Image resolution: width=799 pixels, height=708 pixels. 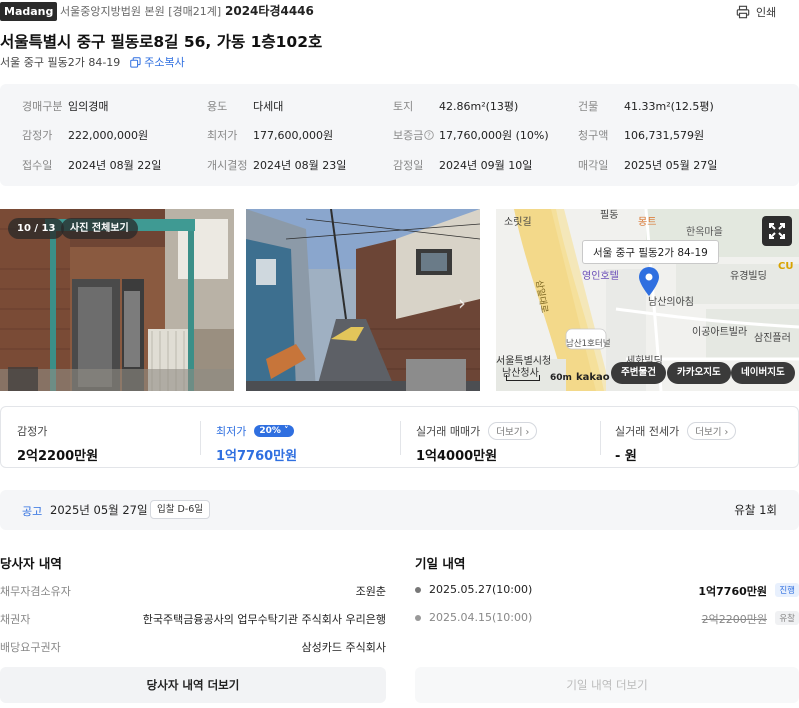 I want to click on map-label-samjin: 삼진플러, so click(x=772, y=338).